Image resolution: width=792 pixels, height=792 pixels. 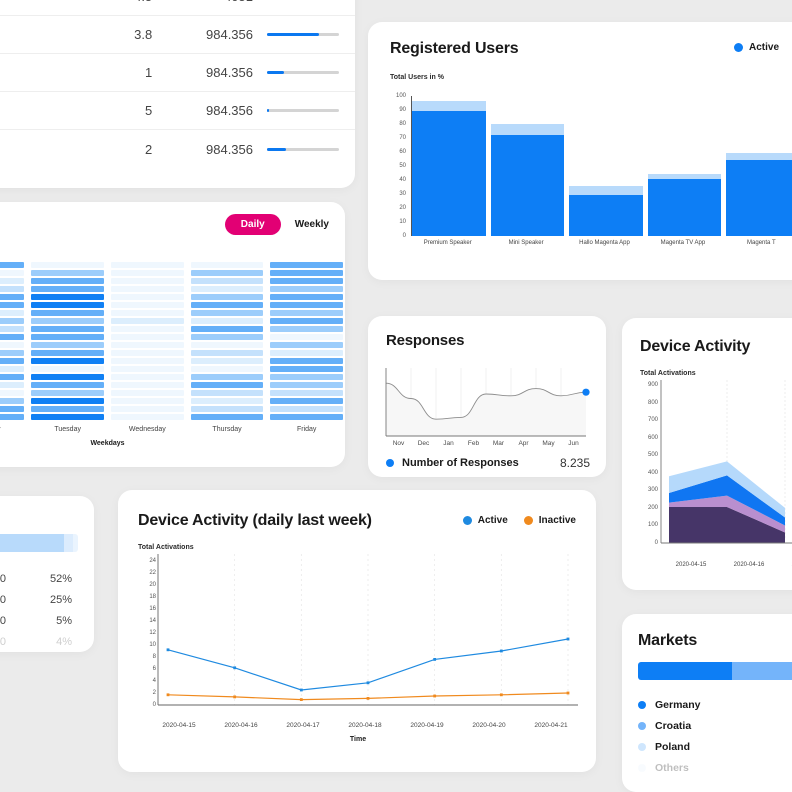 I want to click on heatmap-range-toggle: Daily Weekly, so click(x=276, y=224).